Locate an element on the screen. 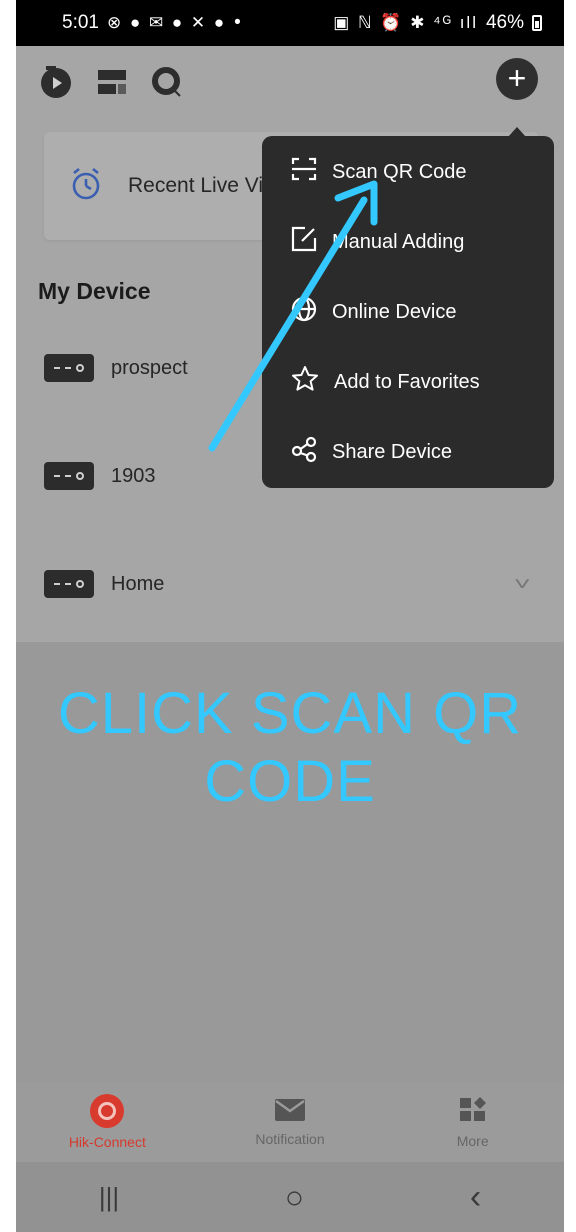  caption-line-2: CODE is located at coordinates (290, 781).